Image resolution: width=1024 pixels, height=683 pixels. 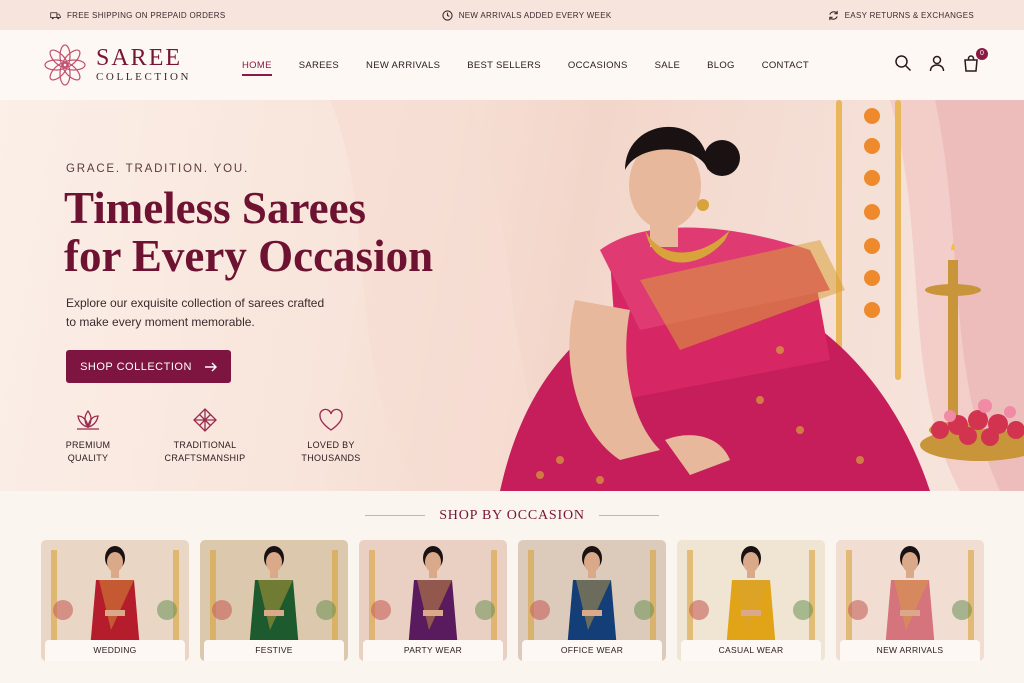 What do you see at coordinates (146, 15) in the screenshot?
I see `shipping-text: FREE SHIPPING ON PREPAID ORDERS` at bounding box center [146, 15].